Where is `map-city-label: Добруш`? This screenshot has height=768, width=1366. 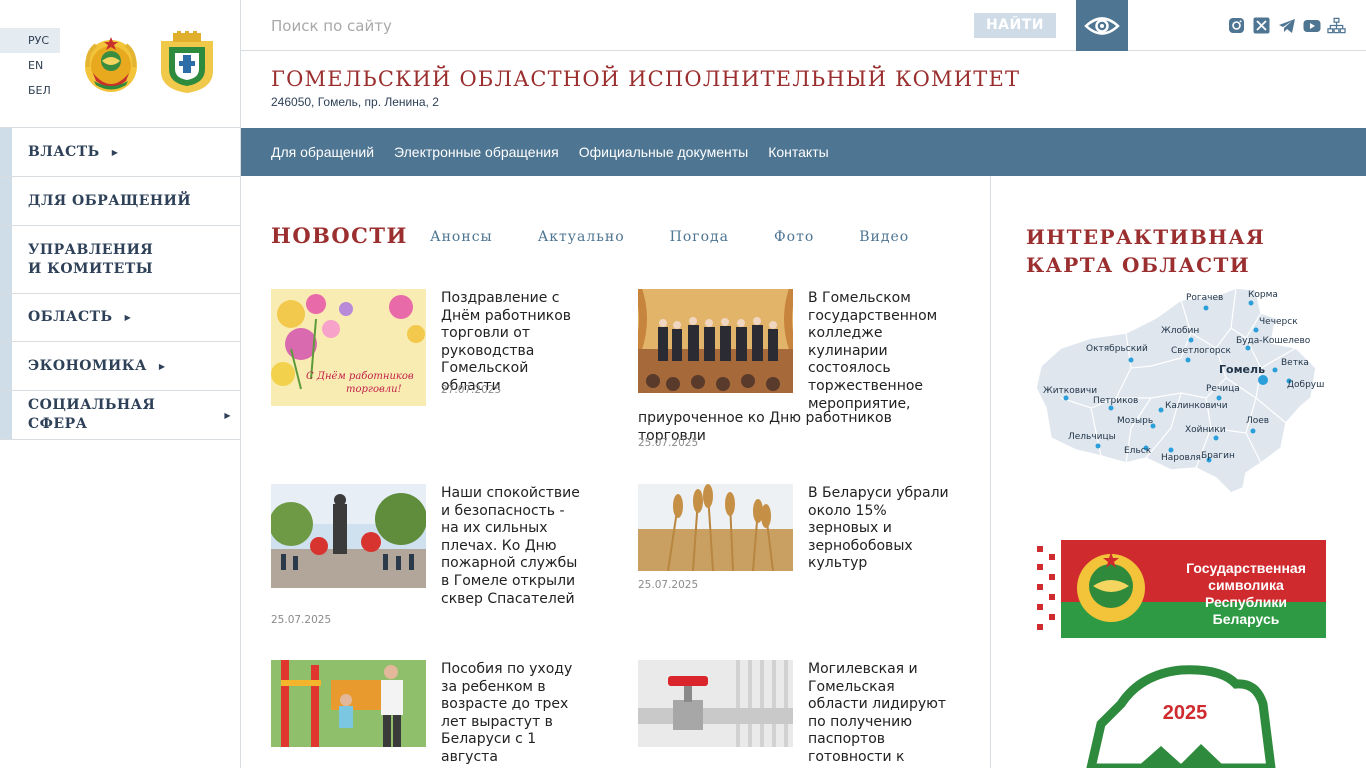 map-city-label: Добруш is located at coordinates (1305, 385).